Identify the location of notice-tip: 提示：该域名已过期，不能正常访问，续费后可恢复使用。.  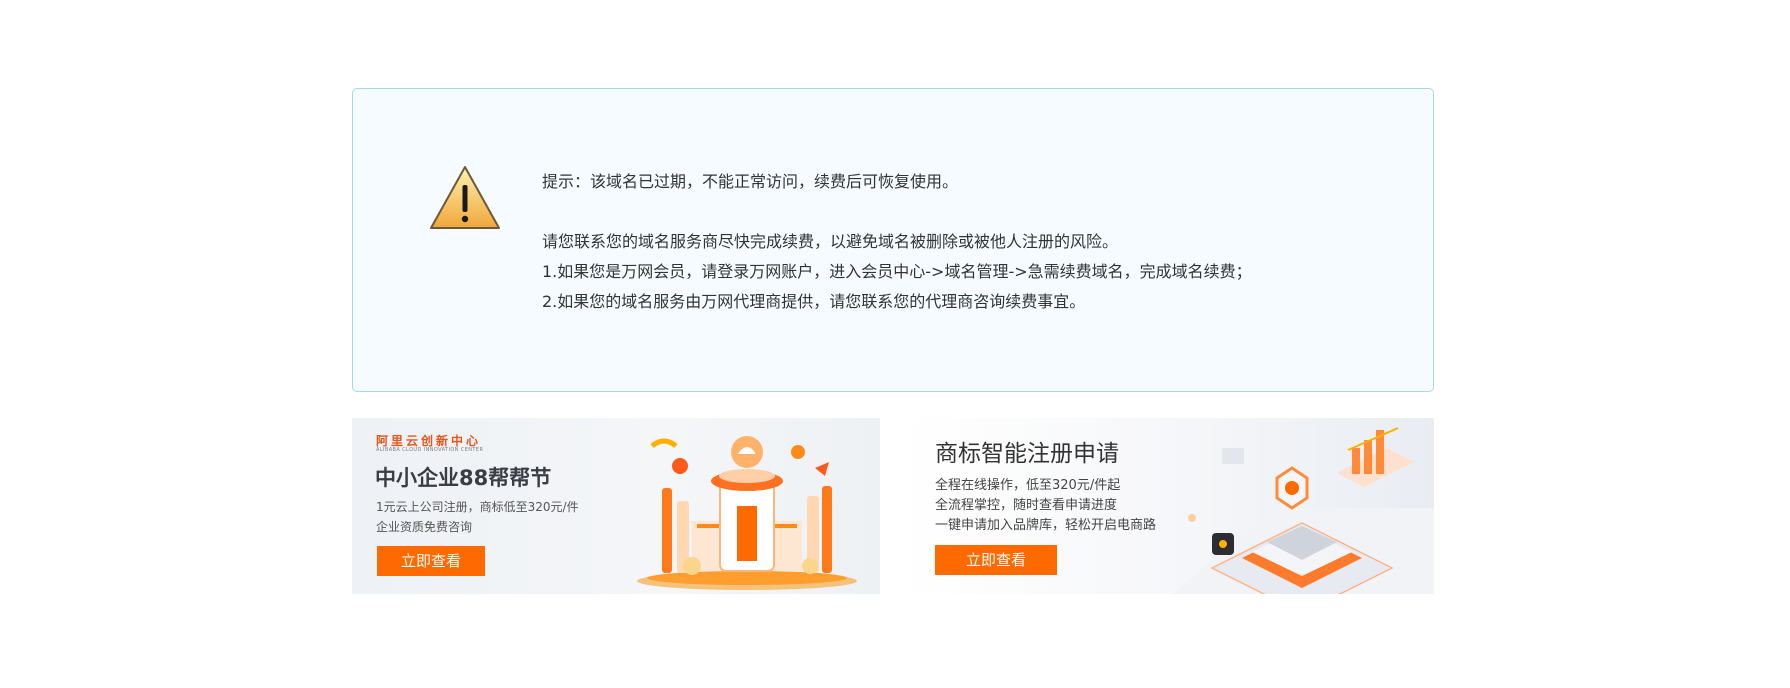
(750, 181).